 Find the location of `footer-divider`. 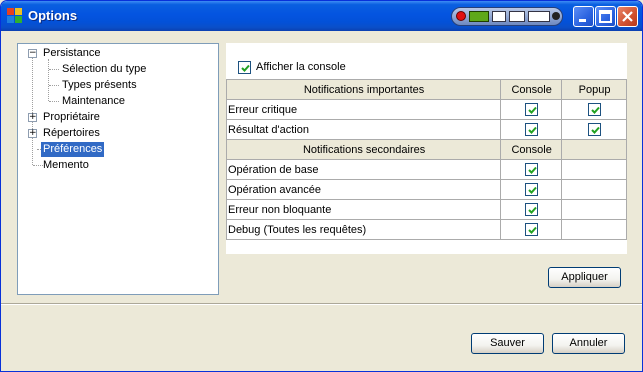

footer-divider is located at coordinates (321, 304).